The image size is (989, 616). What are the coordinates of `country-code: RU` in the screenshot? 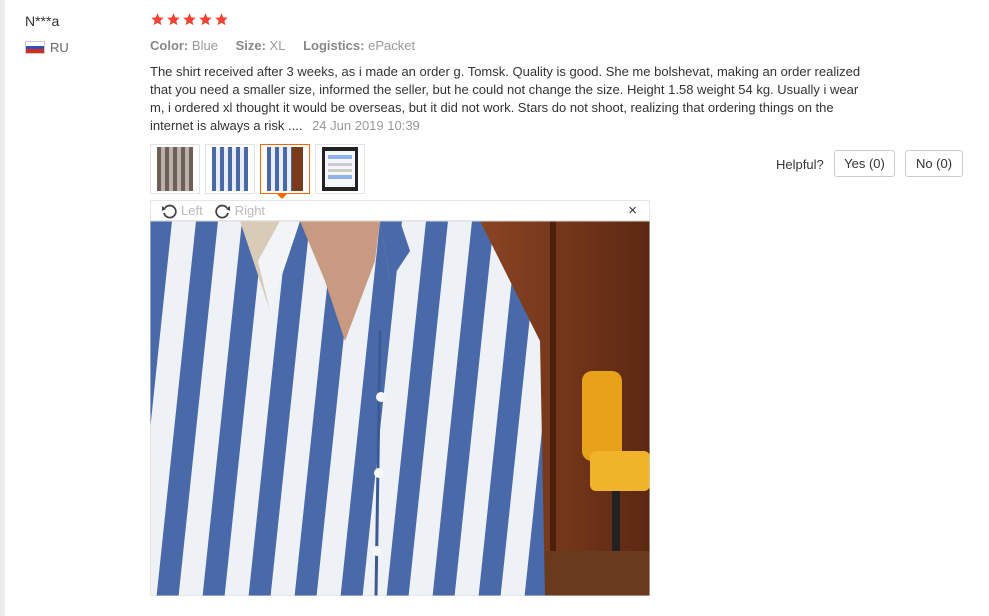 It's located at (59, 47).